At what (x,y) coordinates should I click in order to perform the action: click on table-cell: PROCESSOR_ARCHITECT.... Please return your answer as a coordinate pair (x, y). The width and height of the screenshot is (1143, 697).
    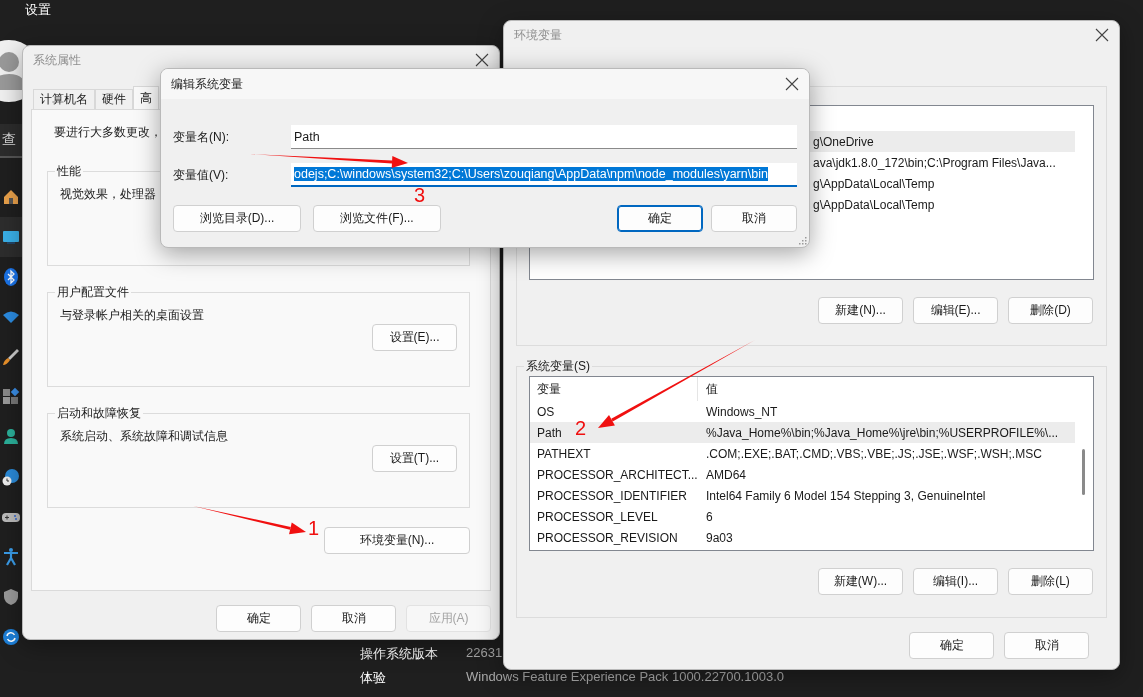
    Looking at the image, I should click on (617, 474).